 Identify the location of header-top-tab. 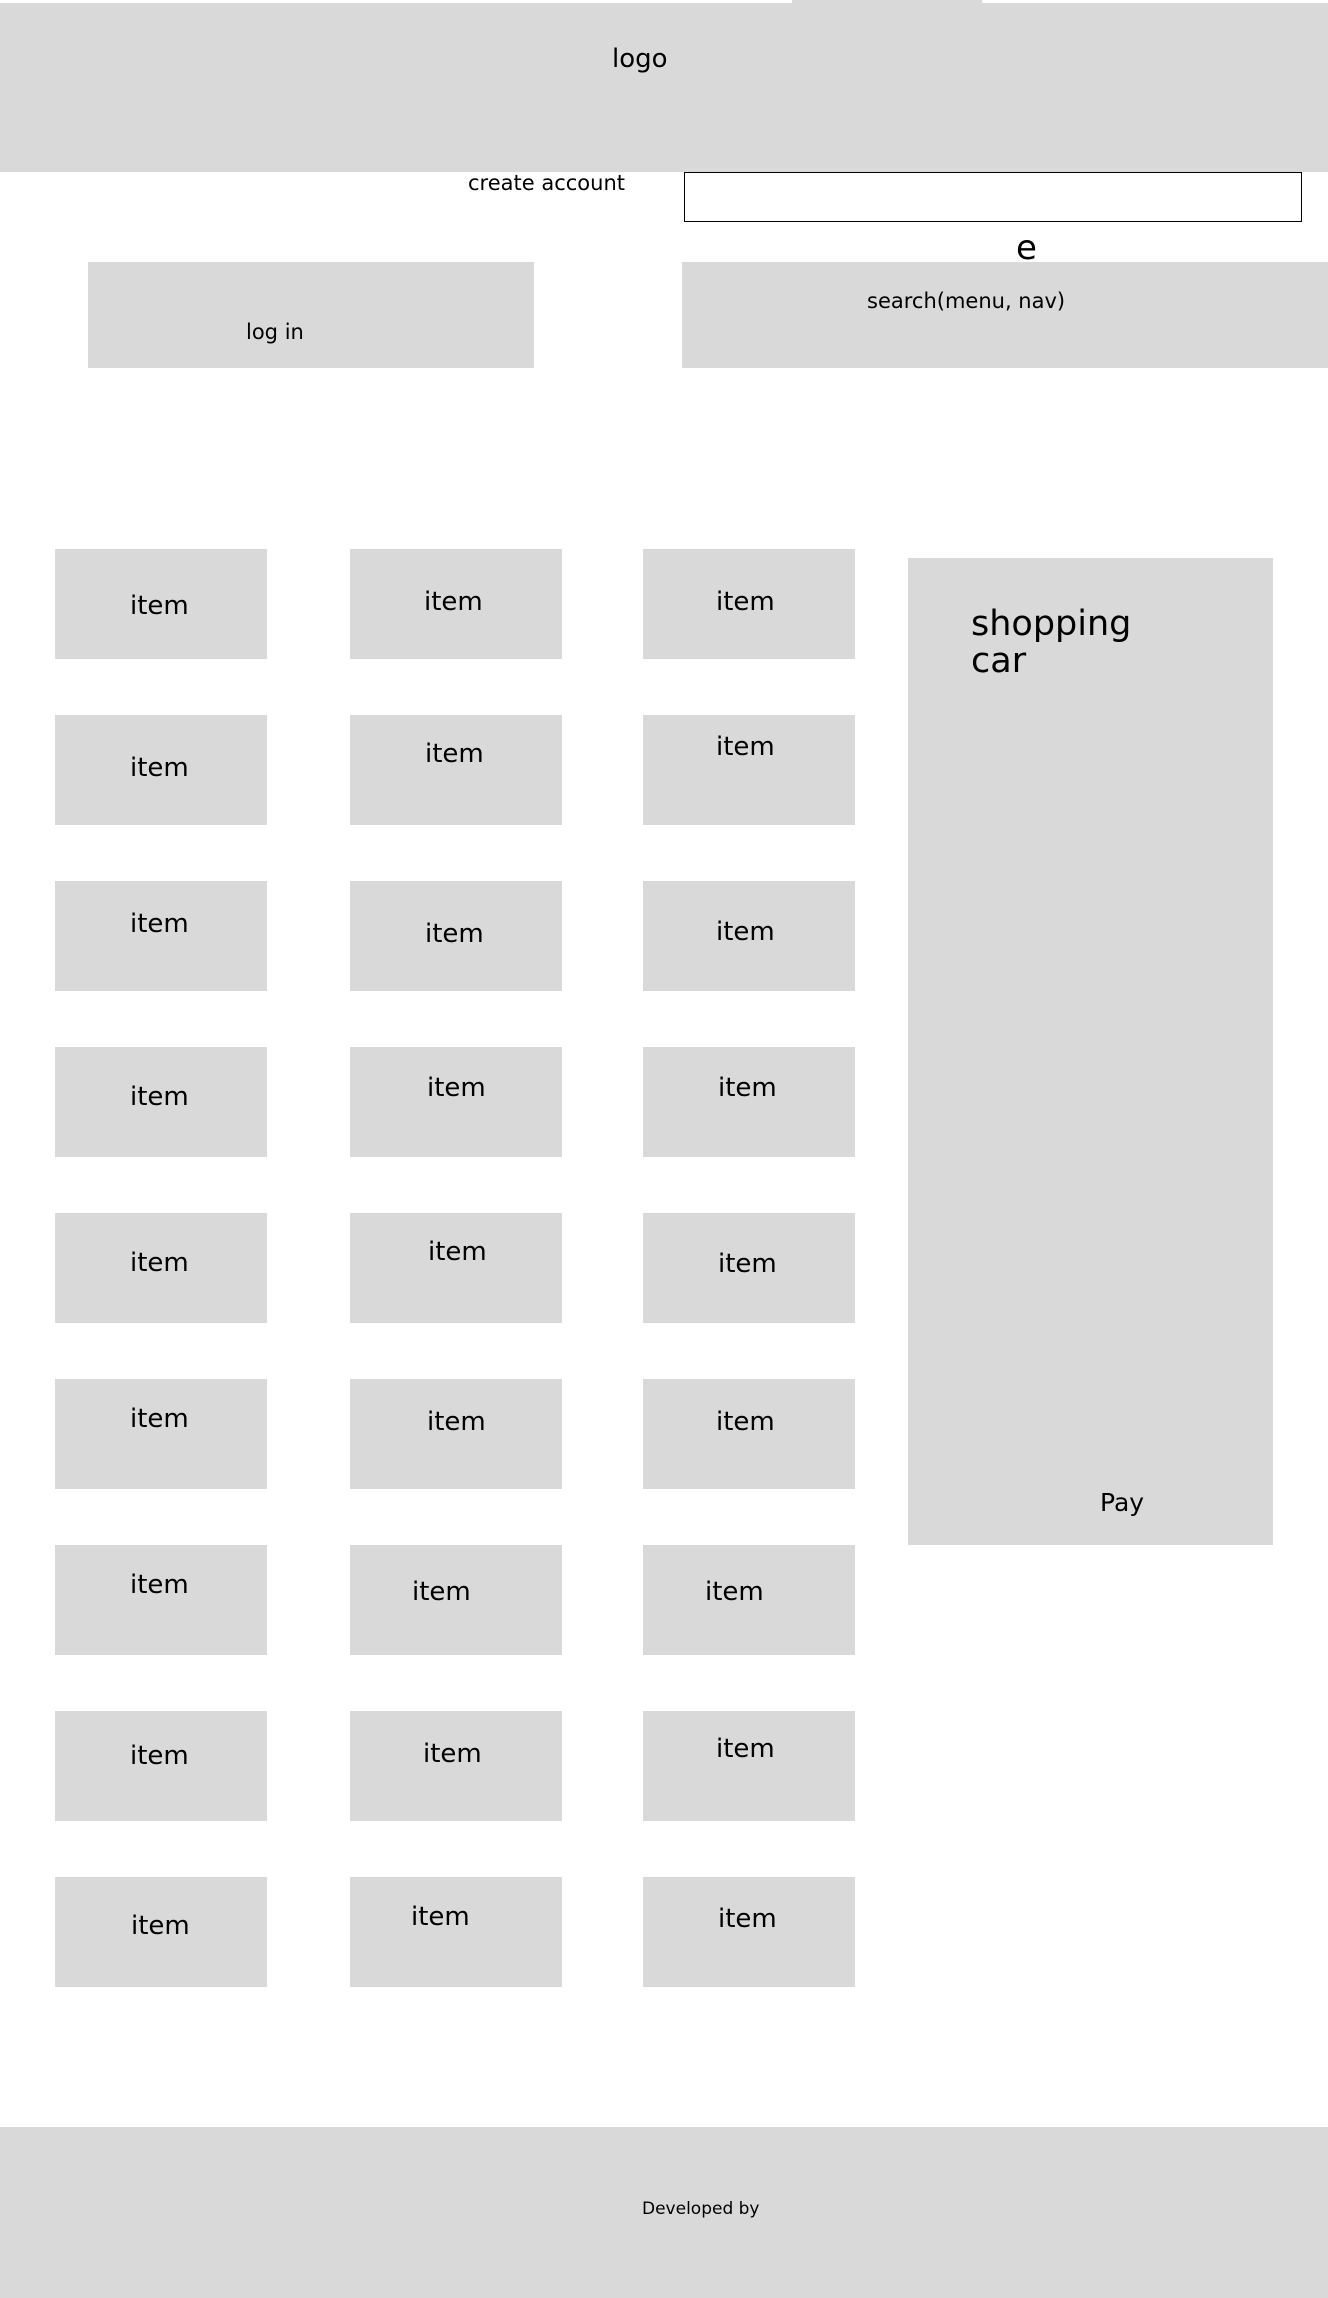
(887, 3).